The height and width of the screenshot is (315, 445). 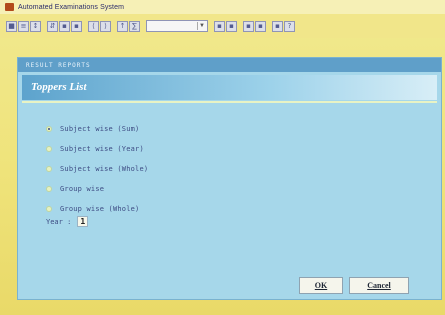 What do you see at coordinates (59, 87) in the screenshot?
I see `page-title: Toppers List` at bounding box center [59, 87].